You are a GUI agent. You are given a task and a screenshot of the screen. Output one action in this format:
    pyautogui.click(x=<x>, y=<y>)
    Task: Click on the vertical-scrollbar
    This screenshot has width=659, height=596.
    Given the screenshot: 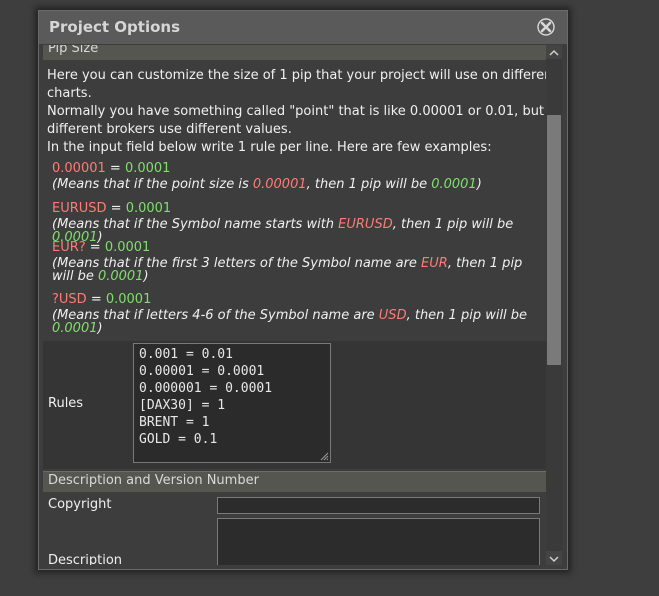 What is the action you would take?
    pyautogui.click(x=554, y=305)
    